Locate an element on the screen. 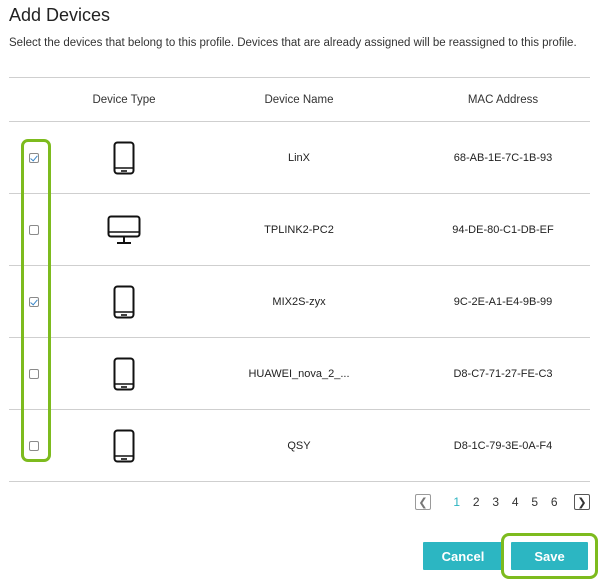 The width and height of the screenshot is (600, 581). device-mac: 9C-2E-A1-E4-9B-99 is located at coordinates (503, 301).